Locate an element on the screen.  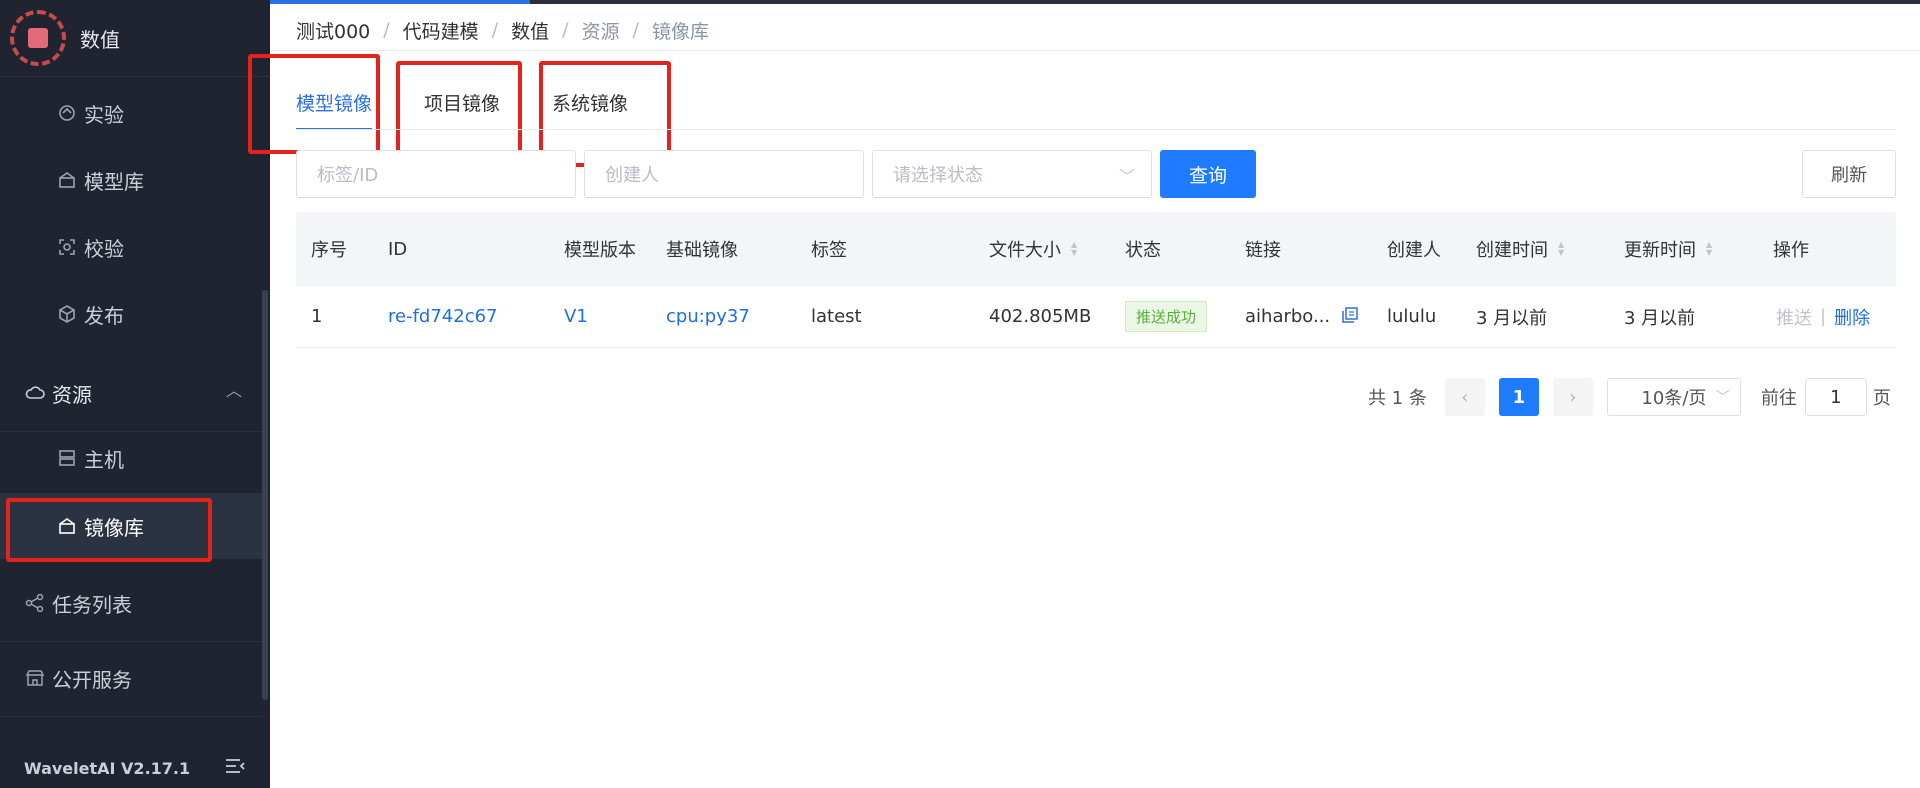
store-icon is located at coordinates (35, 678).